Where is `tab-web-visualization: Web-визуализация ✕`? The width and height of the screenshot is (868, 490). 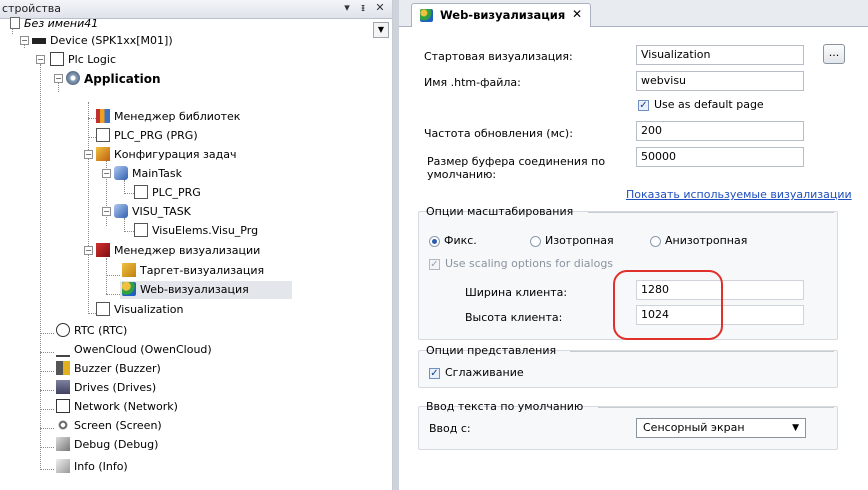
tab-web-visualization: Web-визуализация ✕ is located at coordinates (501, 15).